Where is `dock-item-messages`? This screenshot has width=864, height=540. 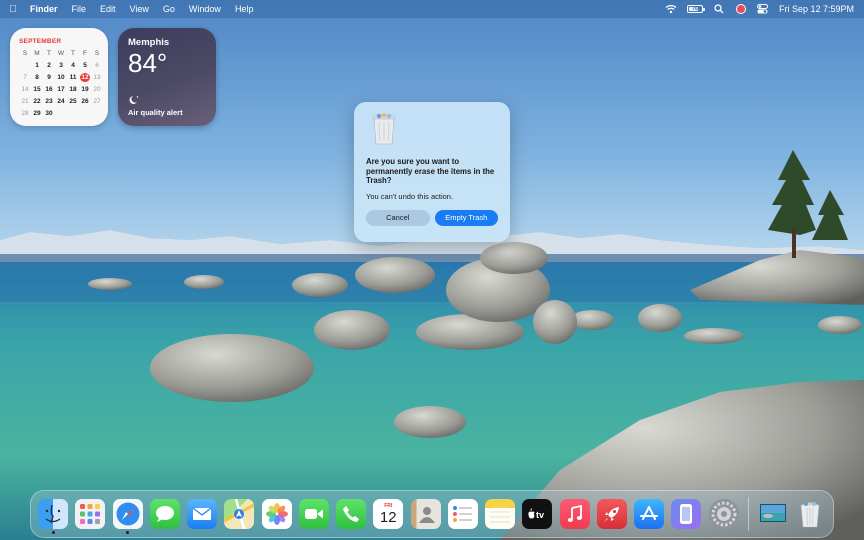 dock-item-messages is located at coordinates (164, 514).